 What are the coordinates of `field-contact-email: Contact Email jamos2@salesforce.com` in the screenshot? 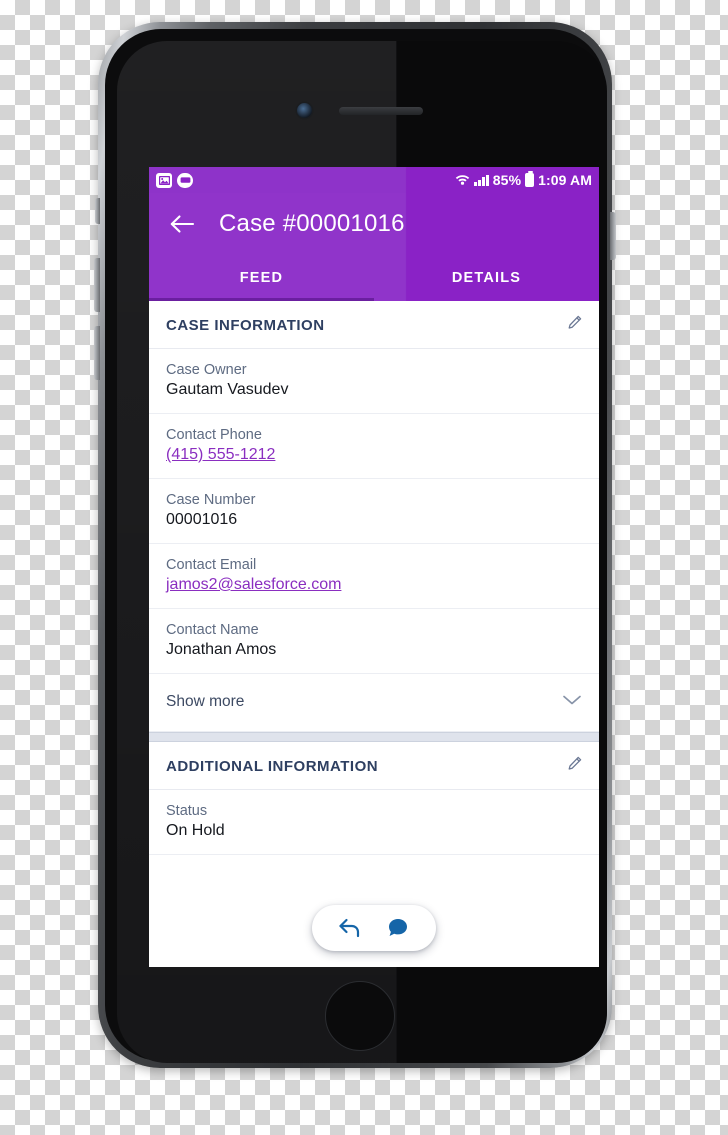 It's located at (374, 576).